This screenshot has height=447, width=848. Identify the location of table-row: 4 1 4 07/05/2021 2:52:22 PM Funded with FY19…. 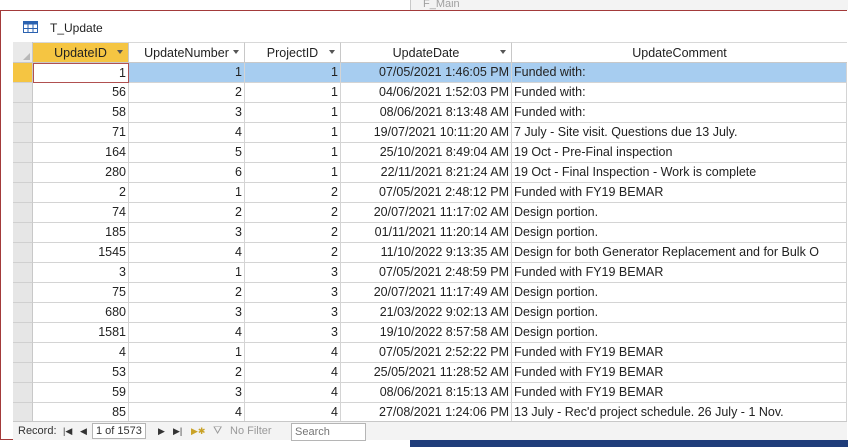
(424, 353).